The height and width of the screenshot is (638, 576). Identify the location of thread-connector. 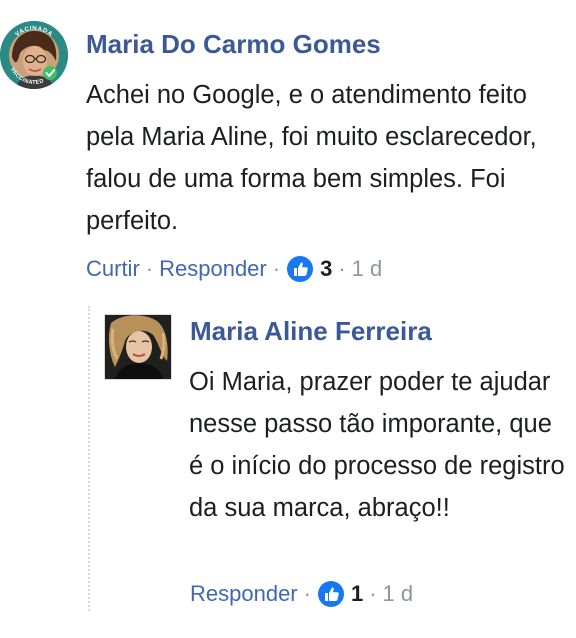
(89, 458).